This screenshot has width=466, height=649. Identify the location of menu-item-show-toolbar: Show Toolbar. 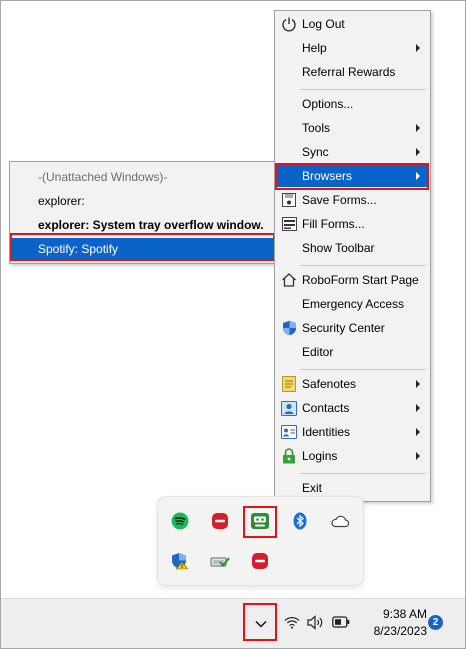
(352, 248).